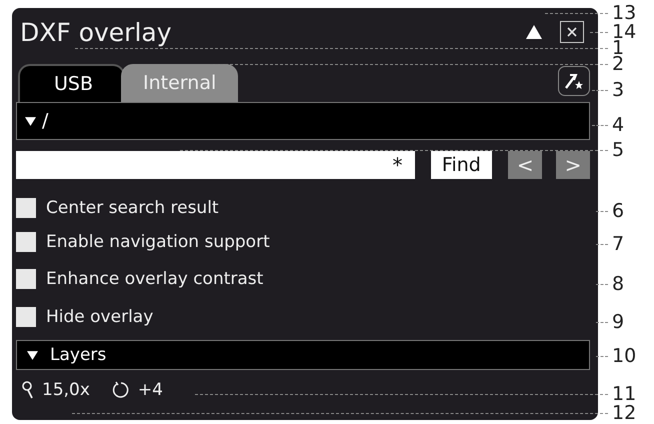 Image resolution: width=654 pixels, height=424 pixels. What do you see at coordinates (132, 208) in the screenshot?
I see `option-label: Center search result` at bounding box center [132, 208].